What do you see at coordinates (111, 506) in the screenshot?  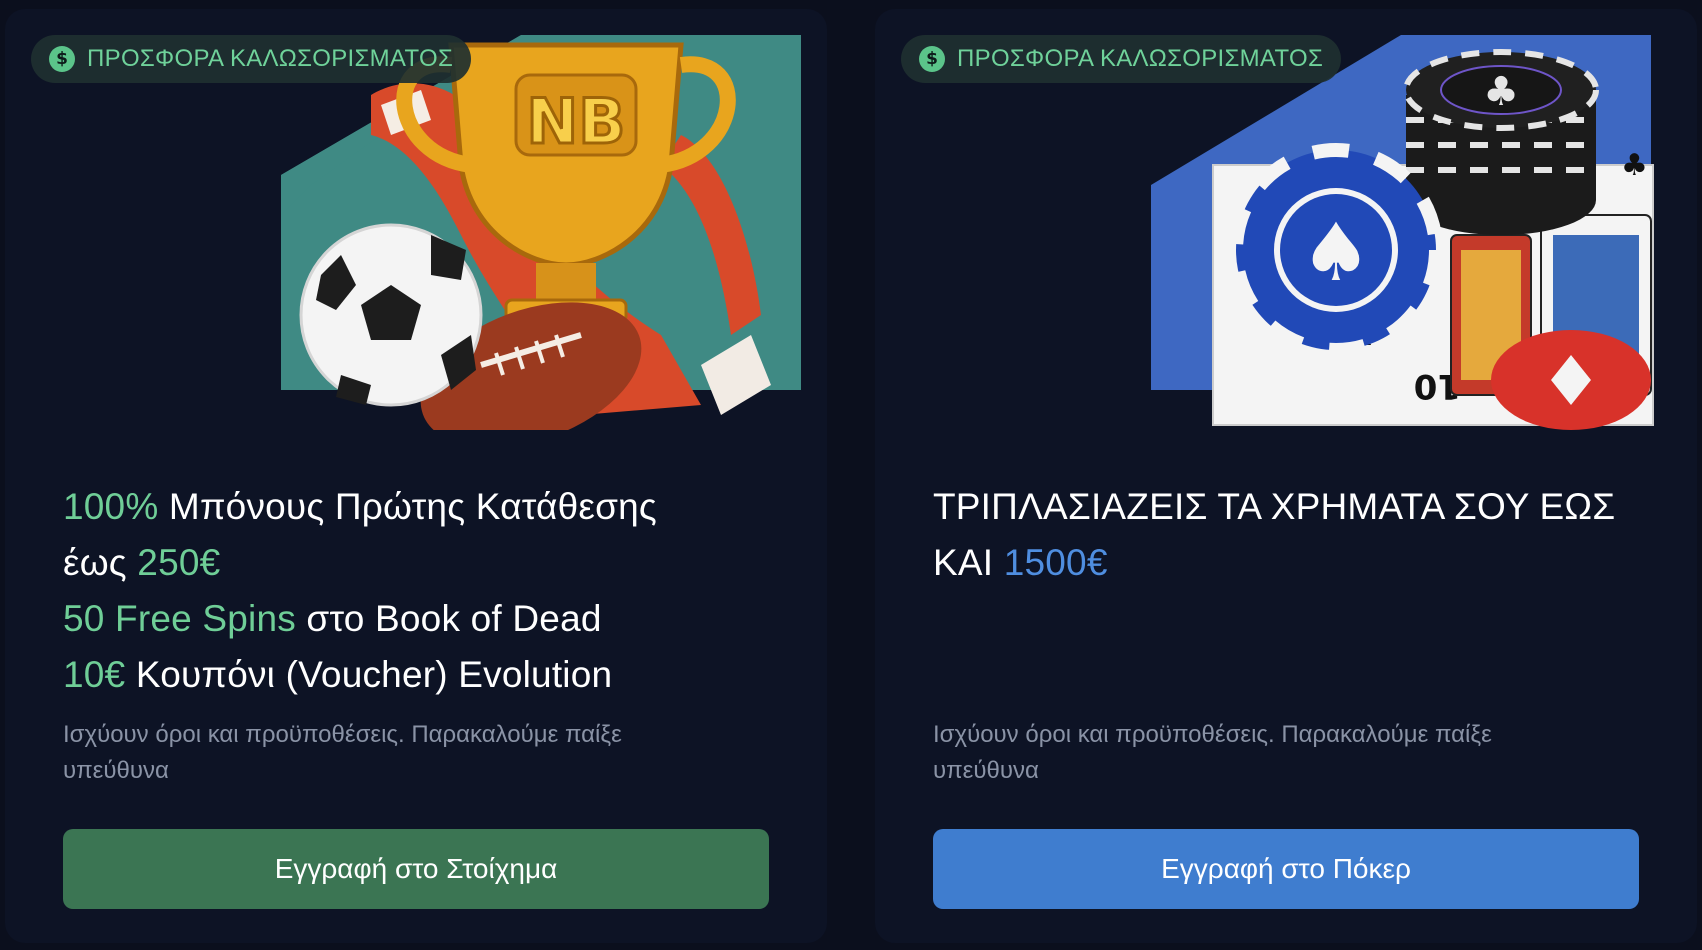 I see `offer-accent: 100%` at bounding box center [111, 506].